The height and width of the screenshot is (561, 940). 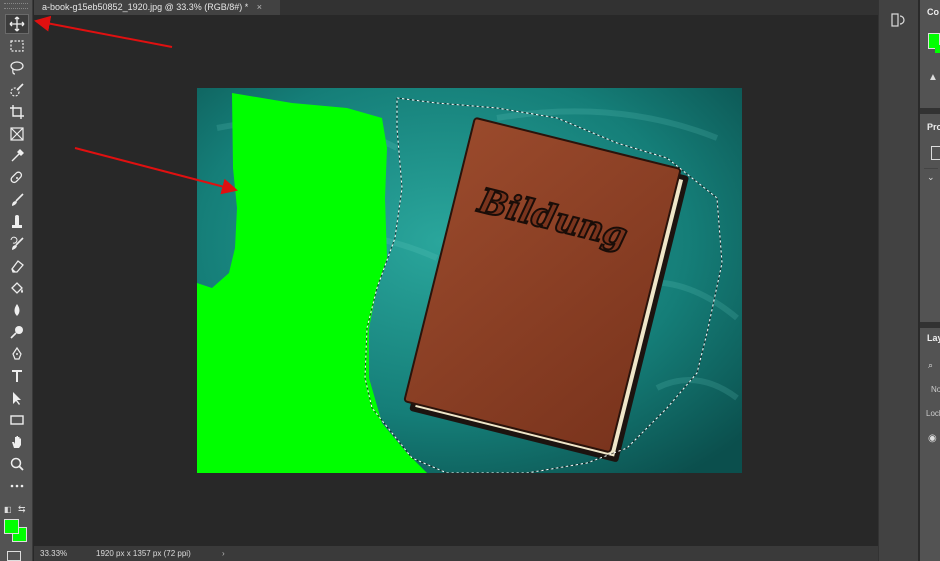 I want to click on color-panel-title: Co, so click(x=933, y=12).